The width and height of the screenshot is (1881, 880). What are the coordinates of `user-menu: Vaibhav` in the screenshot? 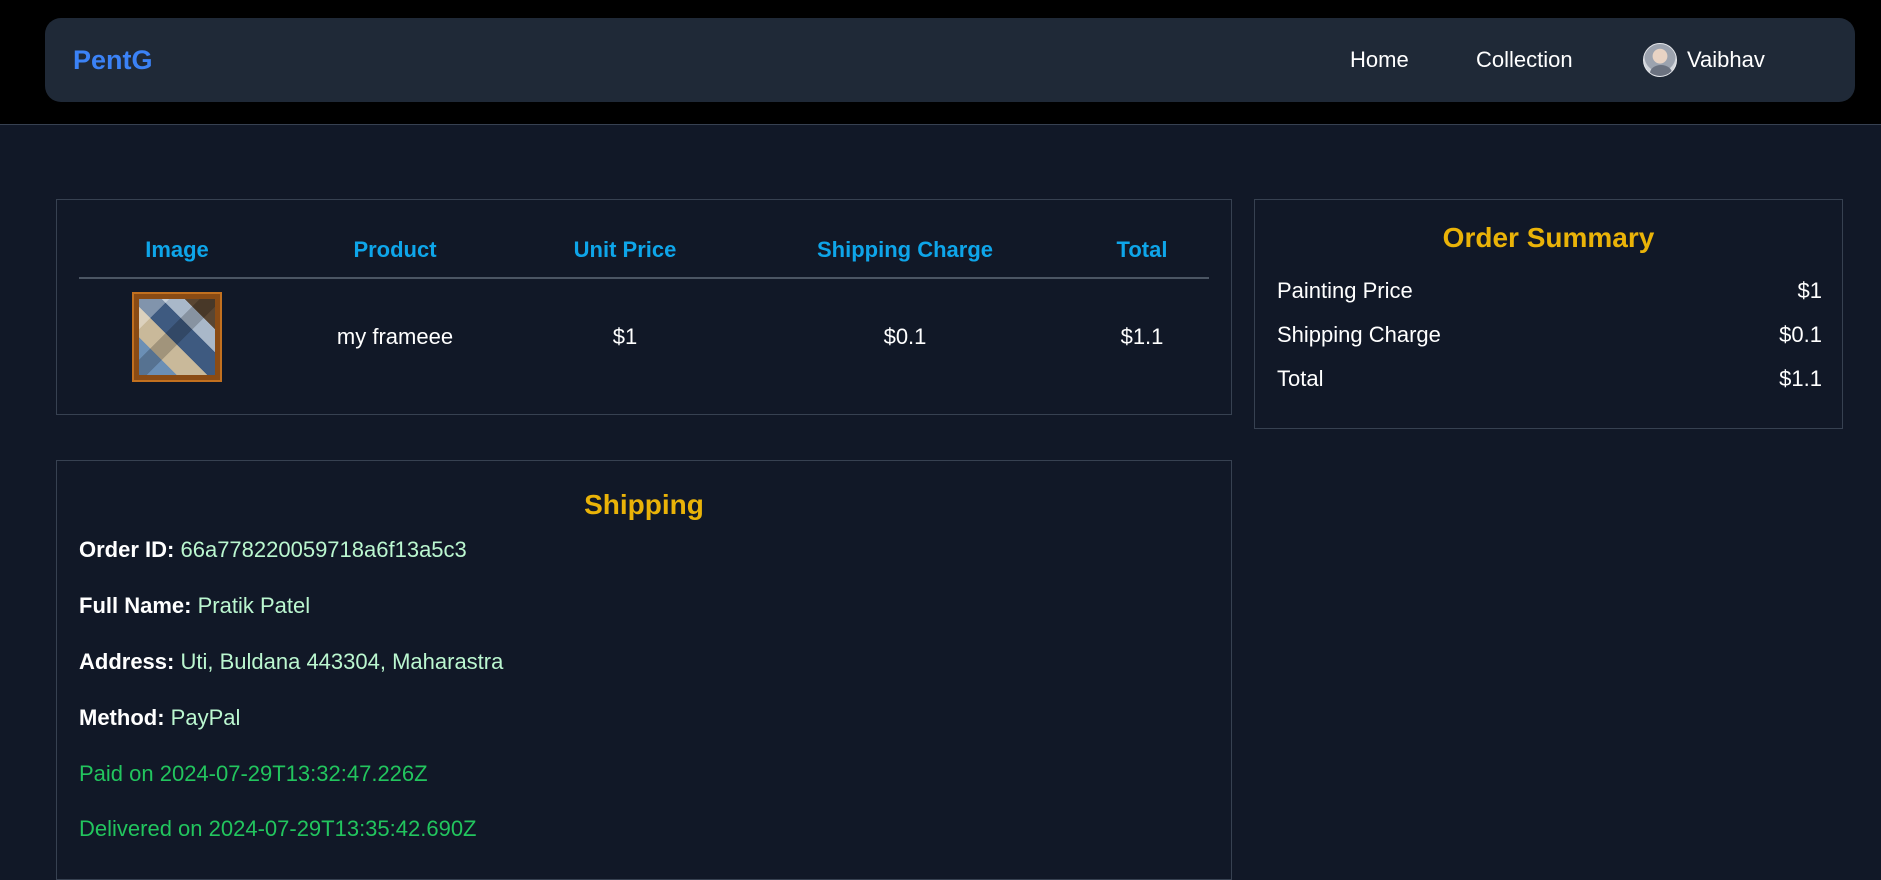 It's located at (1704, 60).